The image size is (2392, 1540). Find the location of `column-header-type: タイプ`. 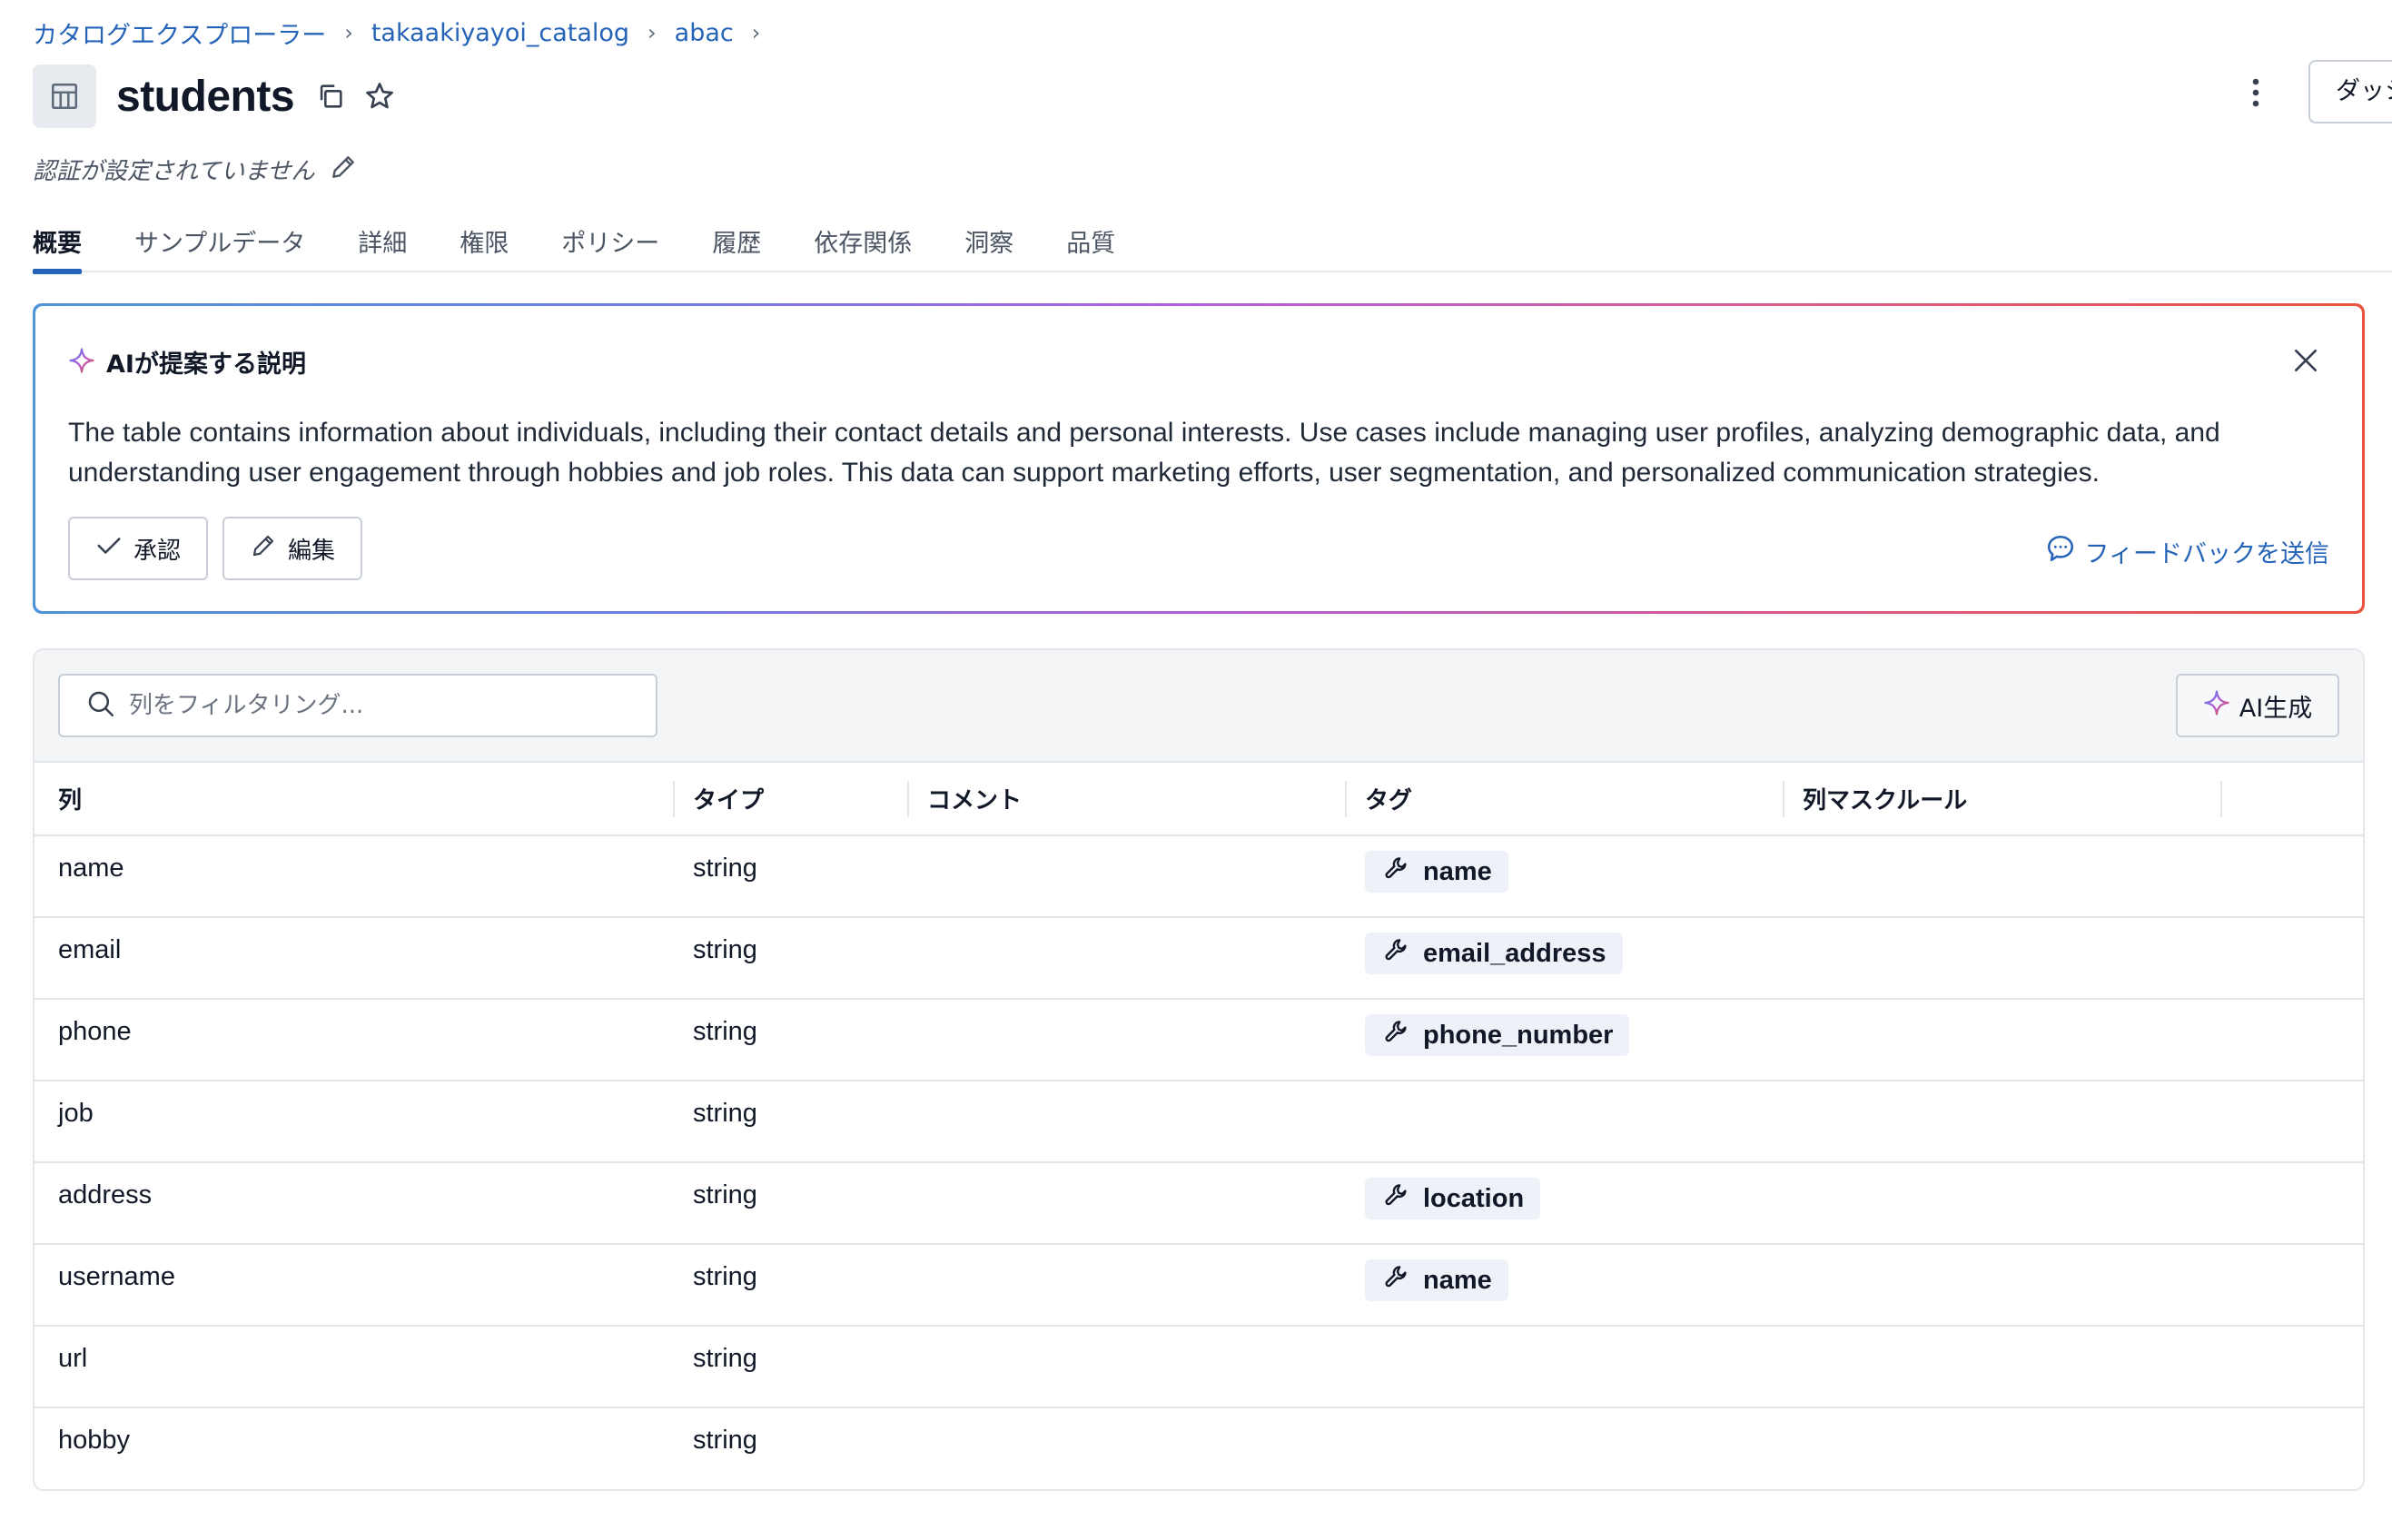

column-header-type: タイプ is located at coordinates (792, 799).